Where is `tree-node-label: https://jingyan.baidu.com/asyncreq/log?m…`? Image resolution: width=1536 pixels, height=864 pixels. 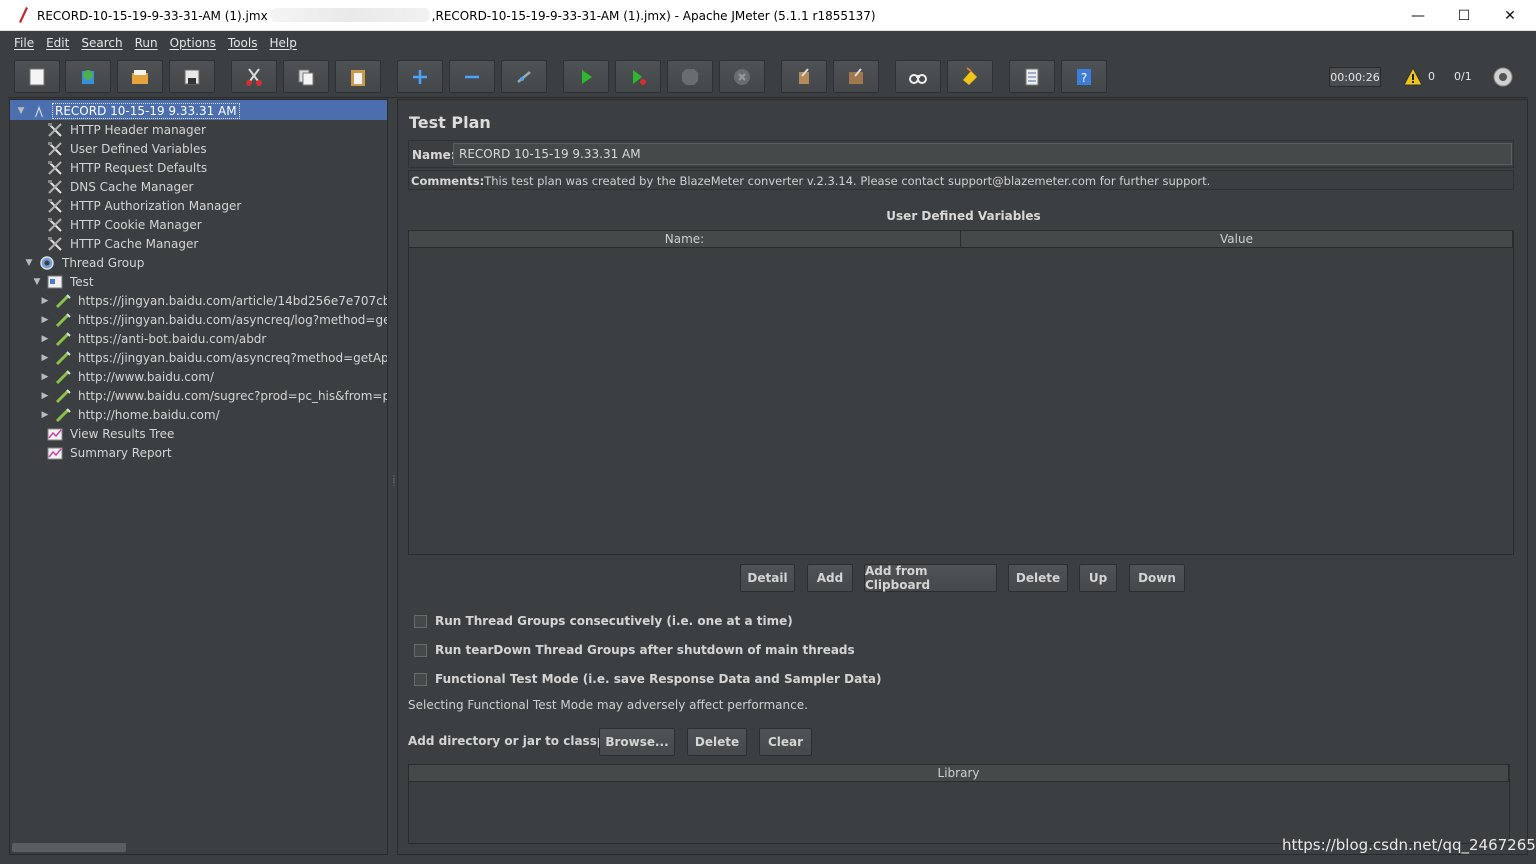 tree-node-label: https://jingyan.baidu.com/asyncreq/log?m… is located at coordinates (232, 319).